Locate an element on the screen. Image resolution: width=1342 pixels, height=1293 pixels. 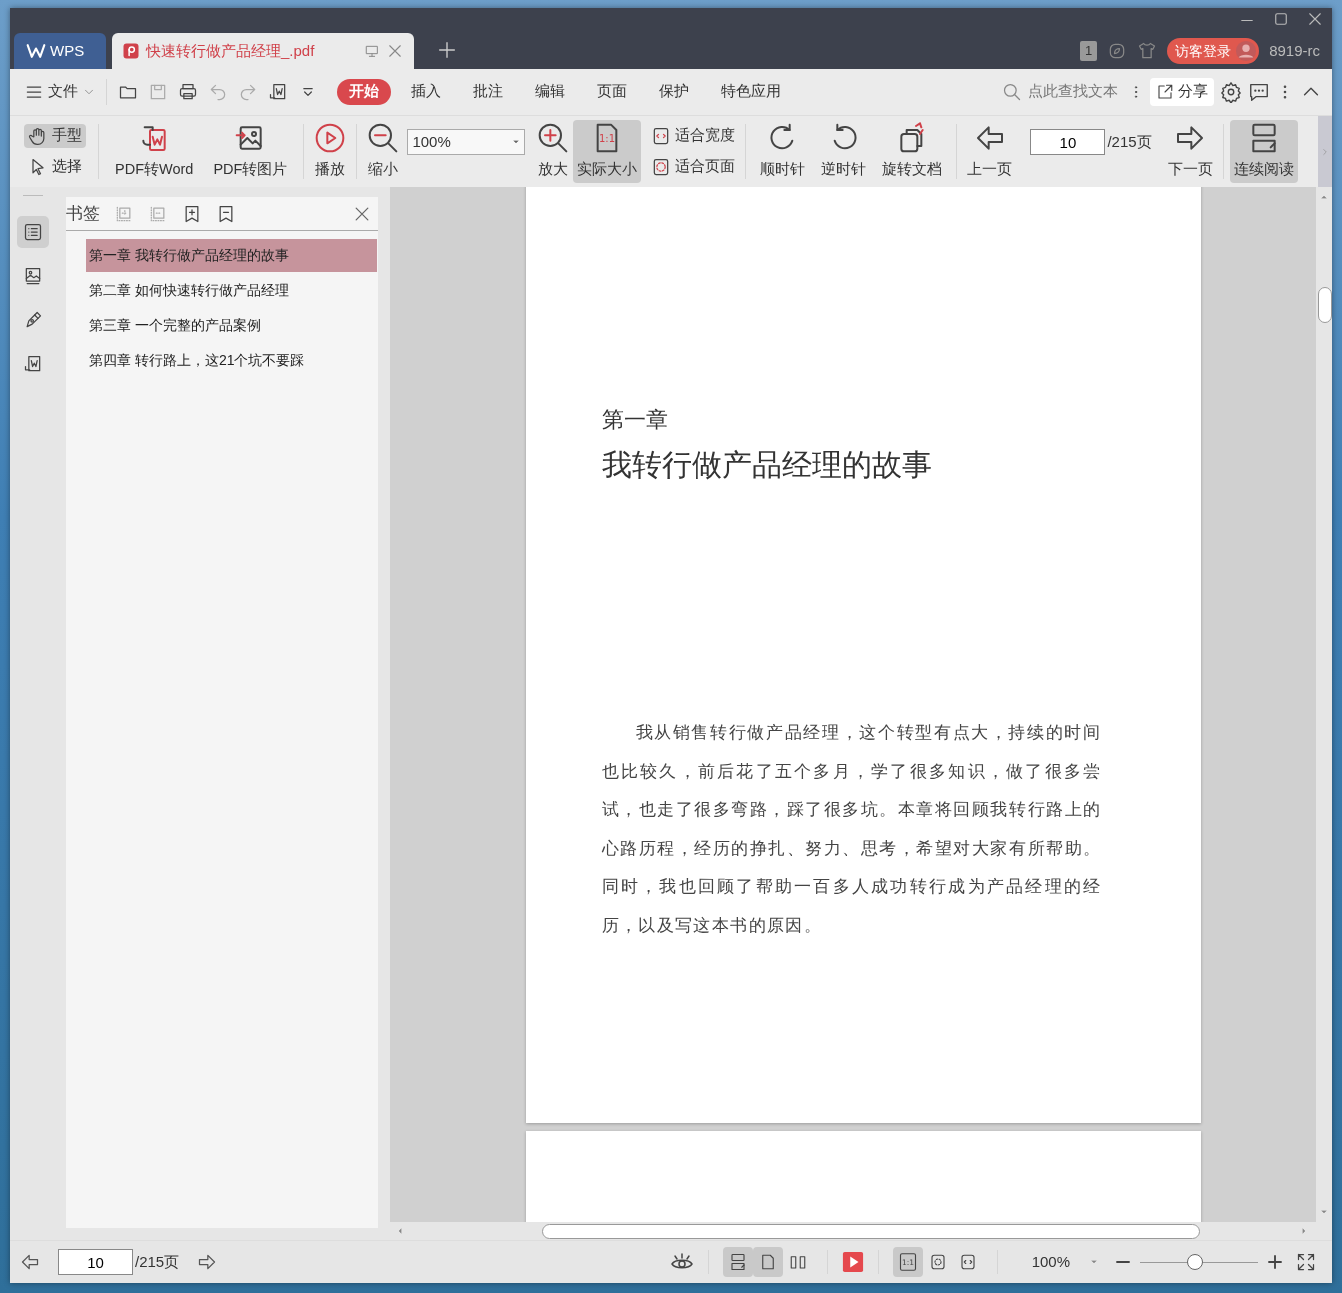
ribbon-tab: 页面 is located at coordinates (612, 92).